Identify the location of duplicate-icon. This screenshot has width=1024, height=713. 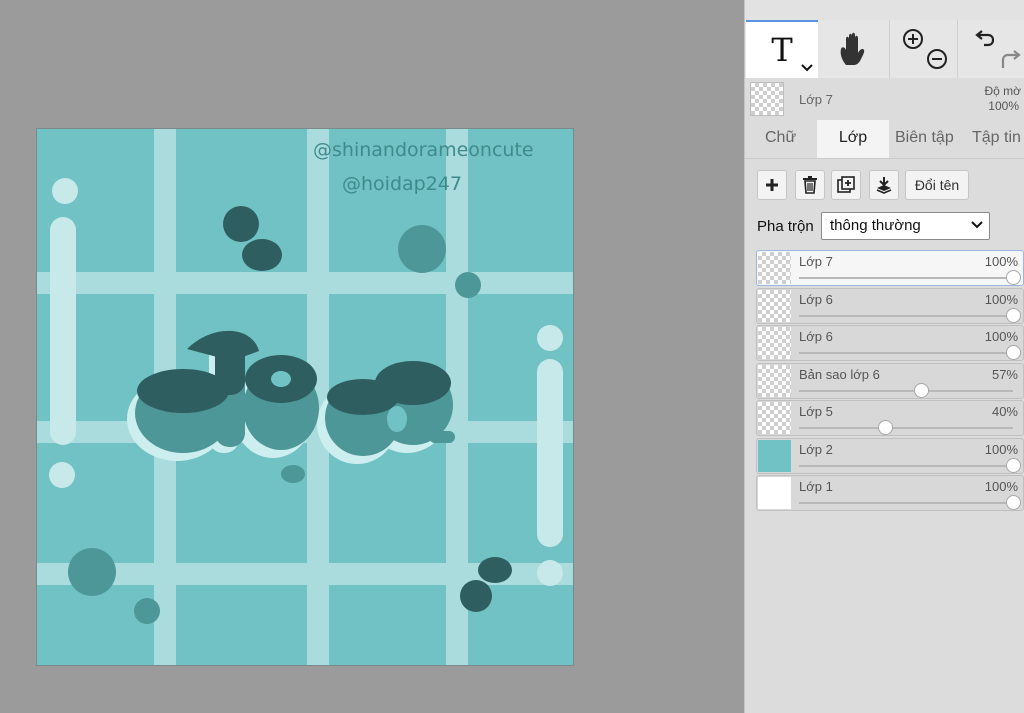
(846, 184).